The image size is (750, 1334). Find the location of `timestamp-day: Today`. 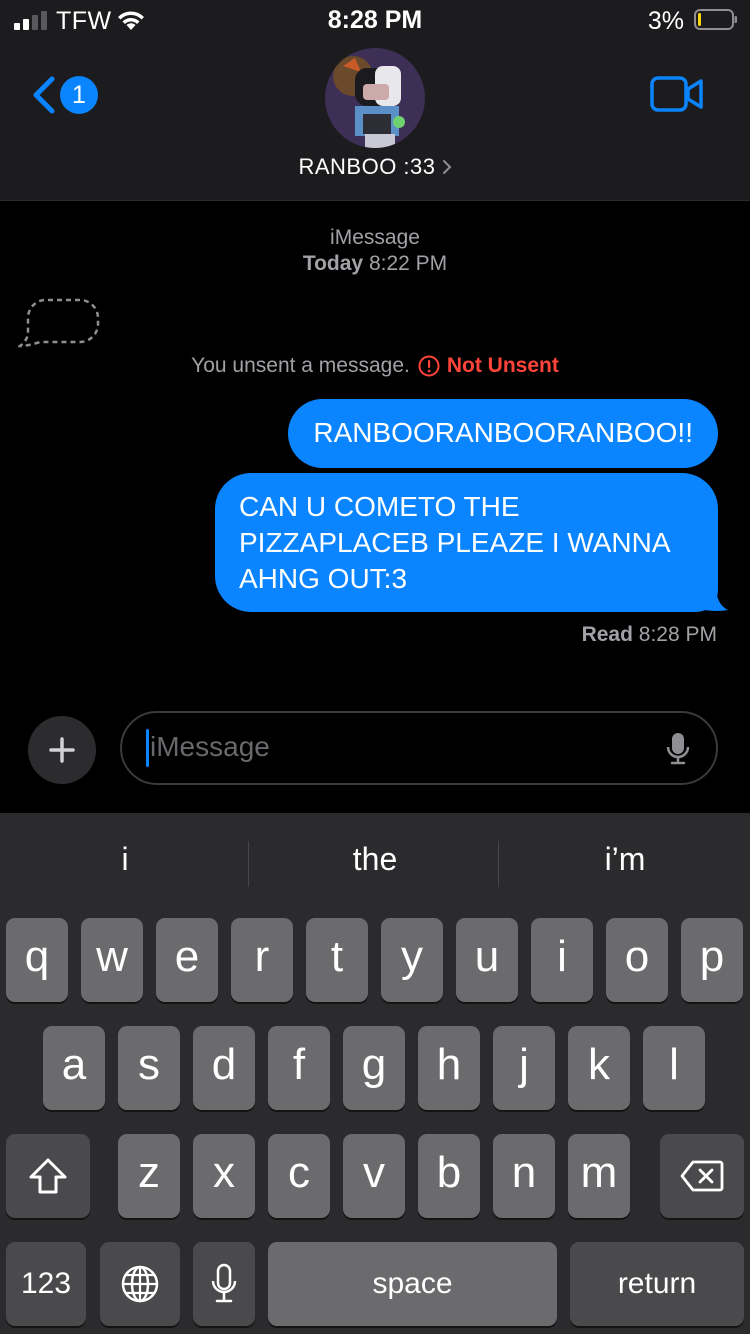

timestamp-day: Today is located at coordinates (333, 263).